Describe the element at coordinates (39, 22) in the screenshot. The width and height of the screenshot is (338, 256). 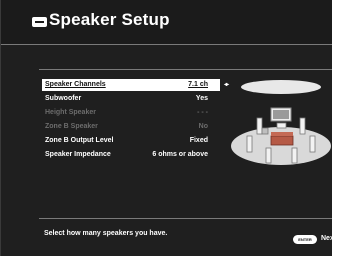
I see `setup-menu-icon` at that location.